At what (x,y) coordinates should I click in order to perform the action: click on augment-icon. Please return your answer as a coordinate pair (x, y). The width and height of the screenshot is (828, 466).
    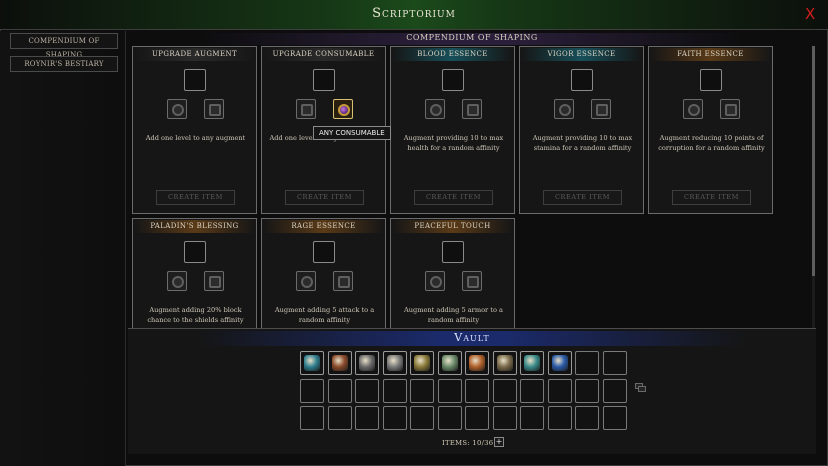
    Looking at the image, I should click on (215, 110).